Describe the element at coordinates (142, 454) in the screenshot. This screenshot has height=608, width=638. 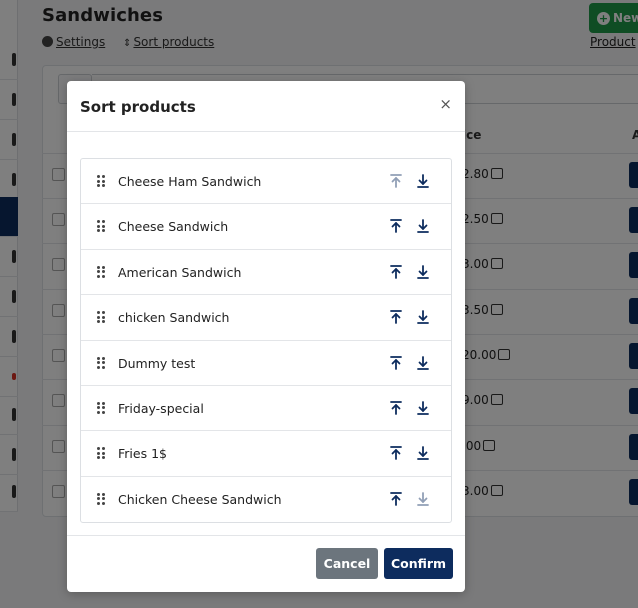
I see `item-label: Fries 1$` at that location.